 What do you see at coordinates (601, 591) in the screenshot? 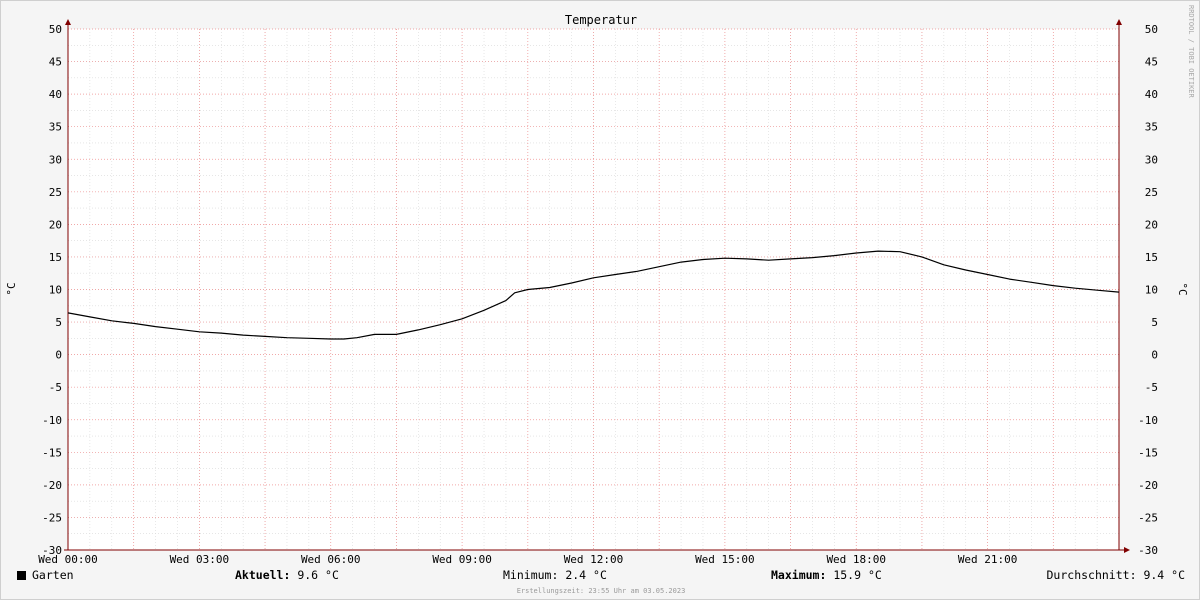
I see `creation-time: Erstellungszeit: 23:55 Uhr am 03.05.2023` at bounding box center [601, 591].